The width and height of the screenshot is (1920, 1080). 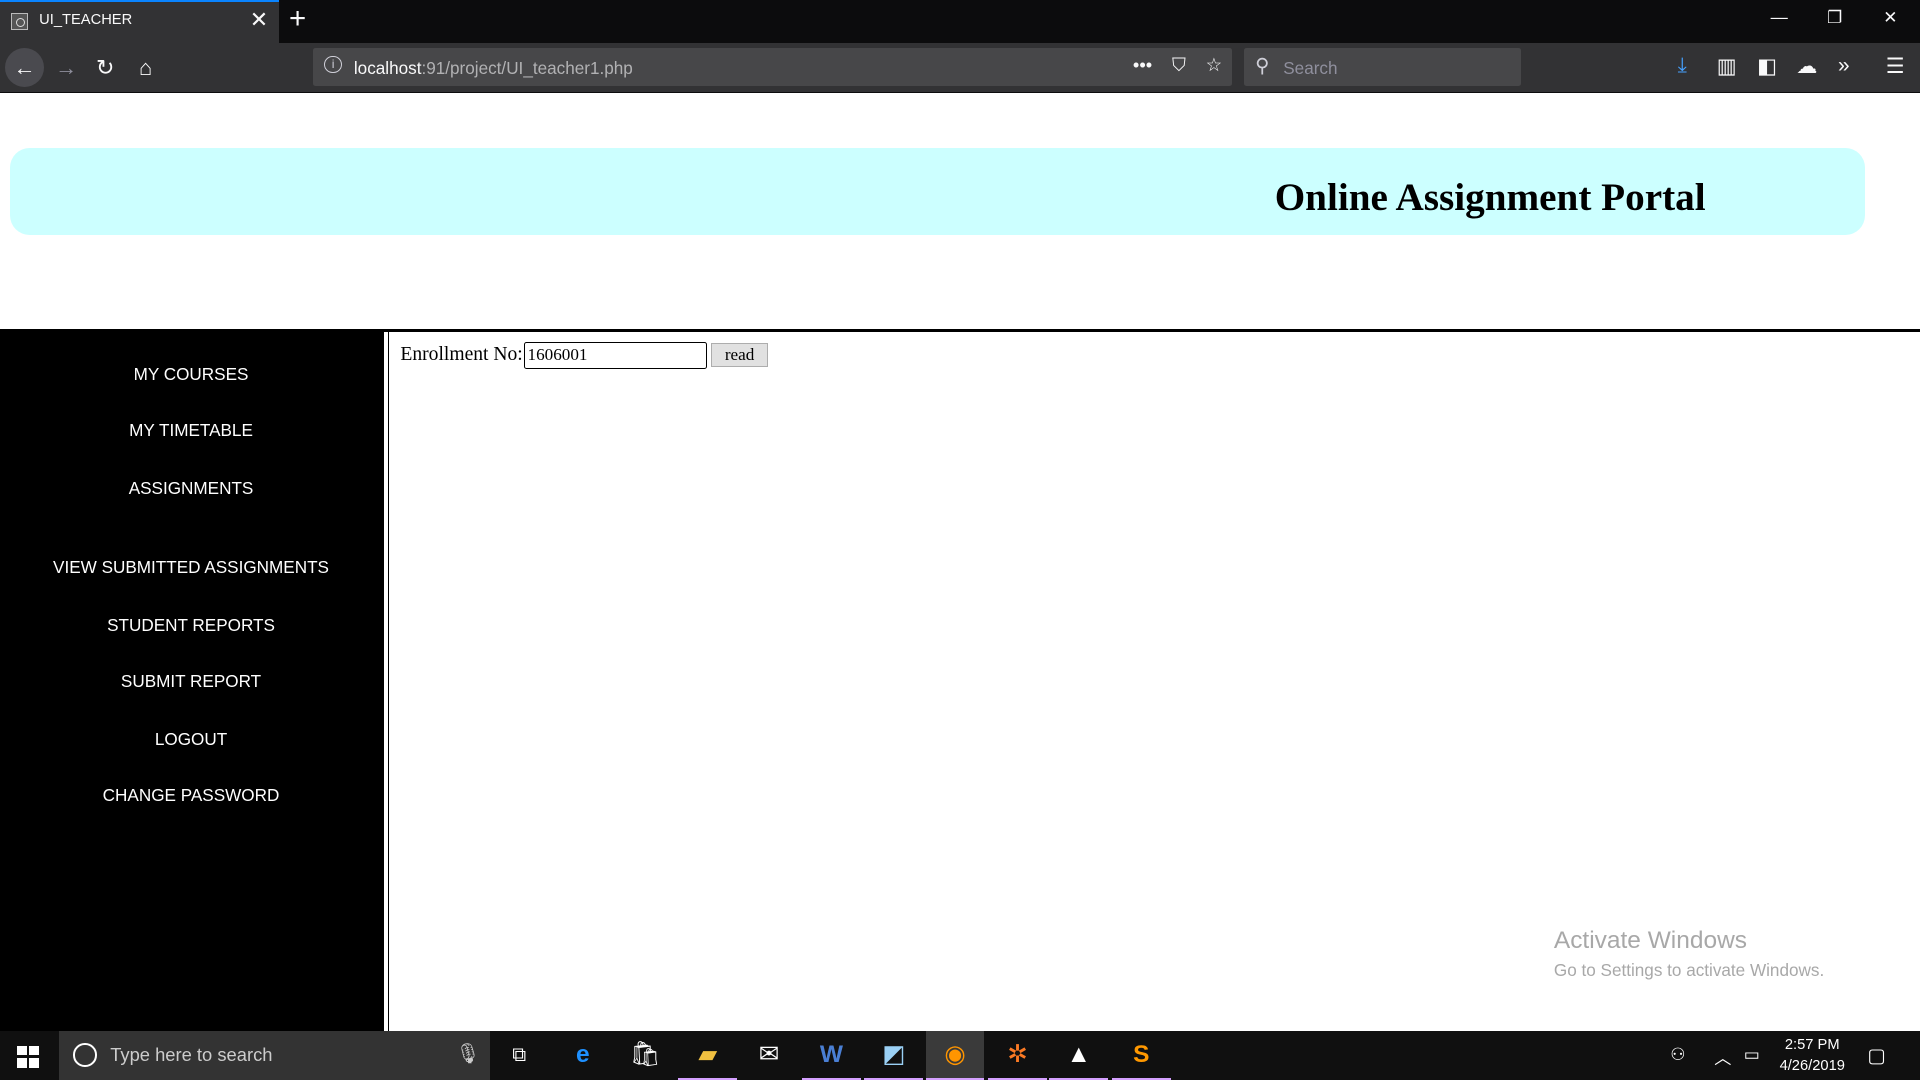 What do you see at coordinates (1890, 17) in the screenshot?
I see `close-window-icon: ✕` at bounding box center [1890, 17].